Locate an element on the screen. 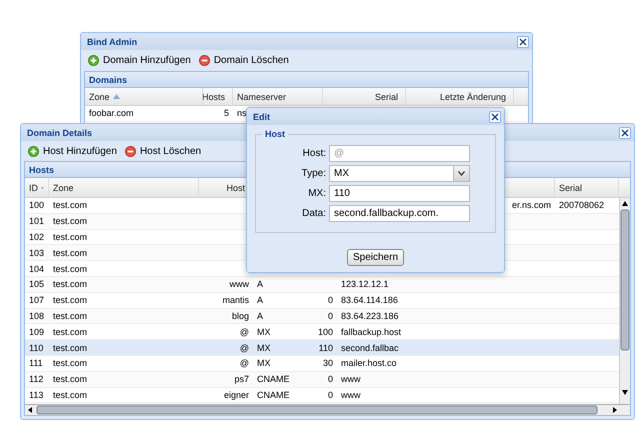 The width and height of the screenshot is (640, 430). window-title: Domain Details is located at coordinates (59, 133).